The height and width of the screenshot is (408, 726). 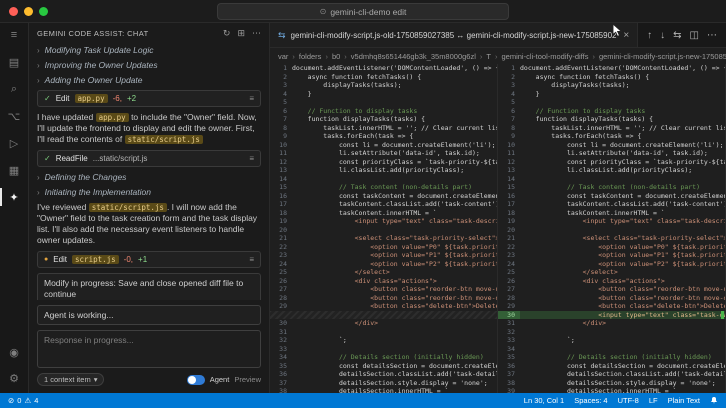 What do you see at coordinates (611, 213) in the screenshot?
I see `code-line: 18 taskContent.innerHTML = `` at bounding box center [611, 213].